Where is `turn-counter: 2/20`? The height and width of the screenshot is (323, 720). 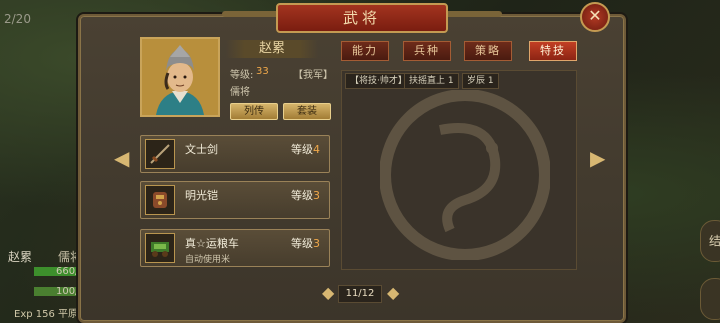 turn-counter: 2/20 is located at coordinates (17, 19).